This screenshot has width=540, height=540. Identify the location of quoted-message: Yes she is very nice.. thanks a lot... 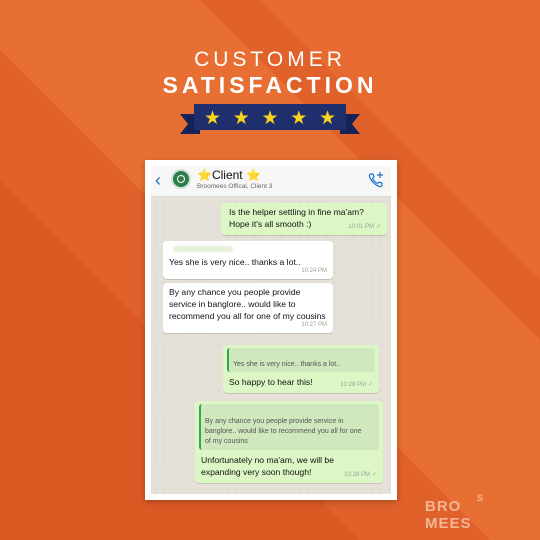
(301, 360).